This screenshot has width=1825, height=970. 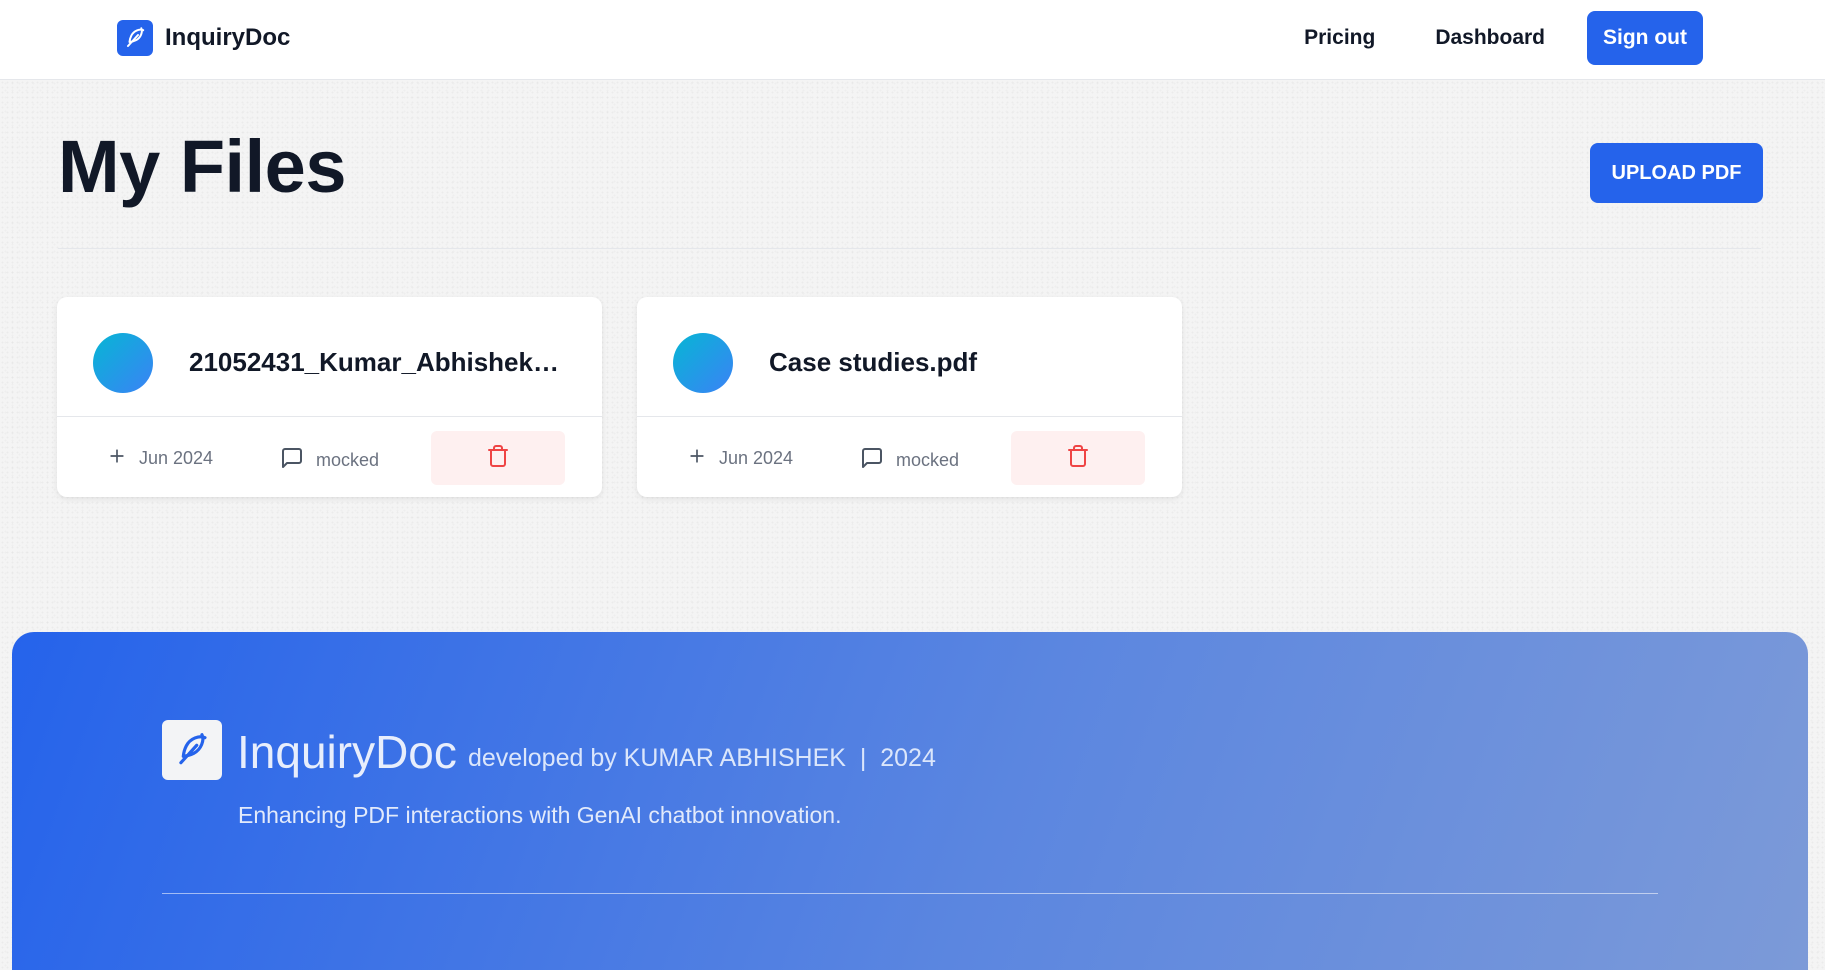 What do you see at coordinates (702, 758) in the screenshot?
I see `footer-credit: developed by KUMAR ABHISHEK | 2024` at bounding box center [702, 758].